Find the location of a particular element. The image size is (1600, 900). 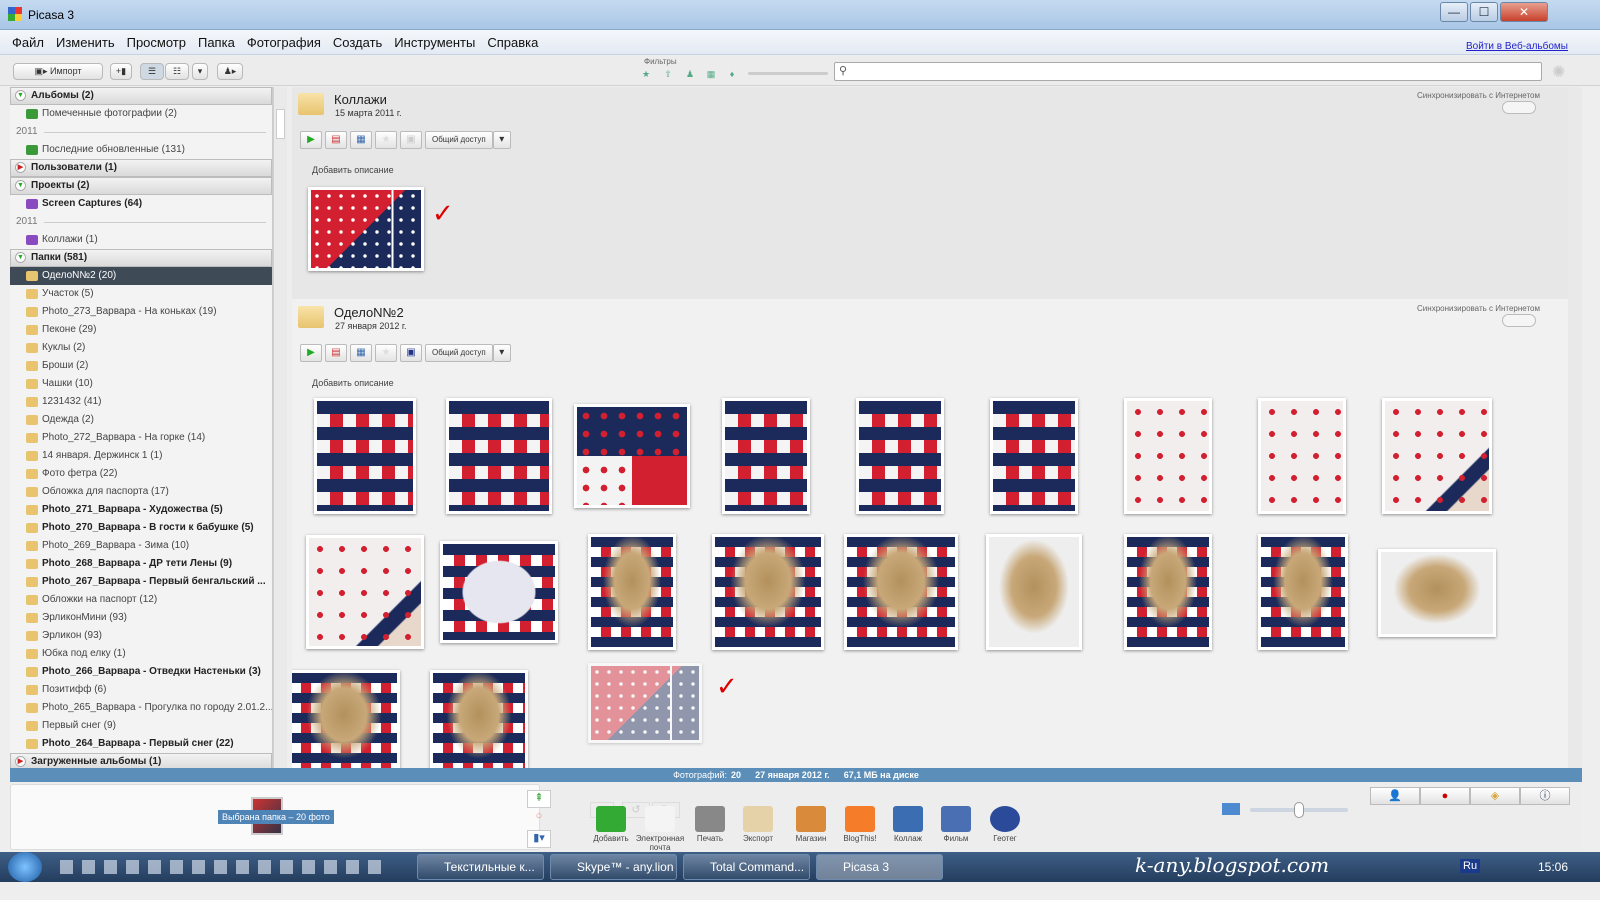

sidebar-item: Позитифф (6) is located at coordinates (141, 690).